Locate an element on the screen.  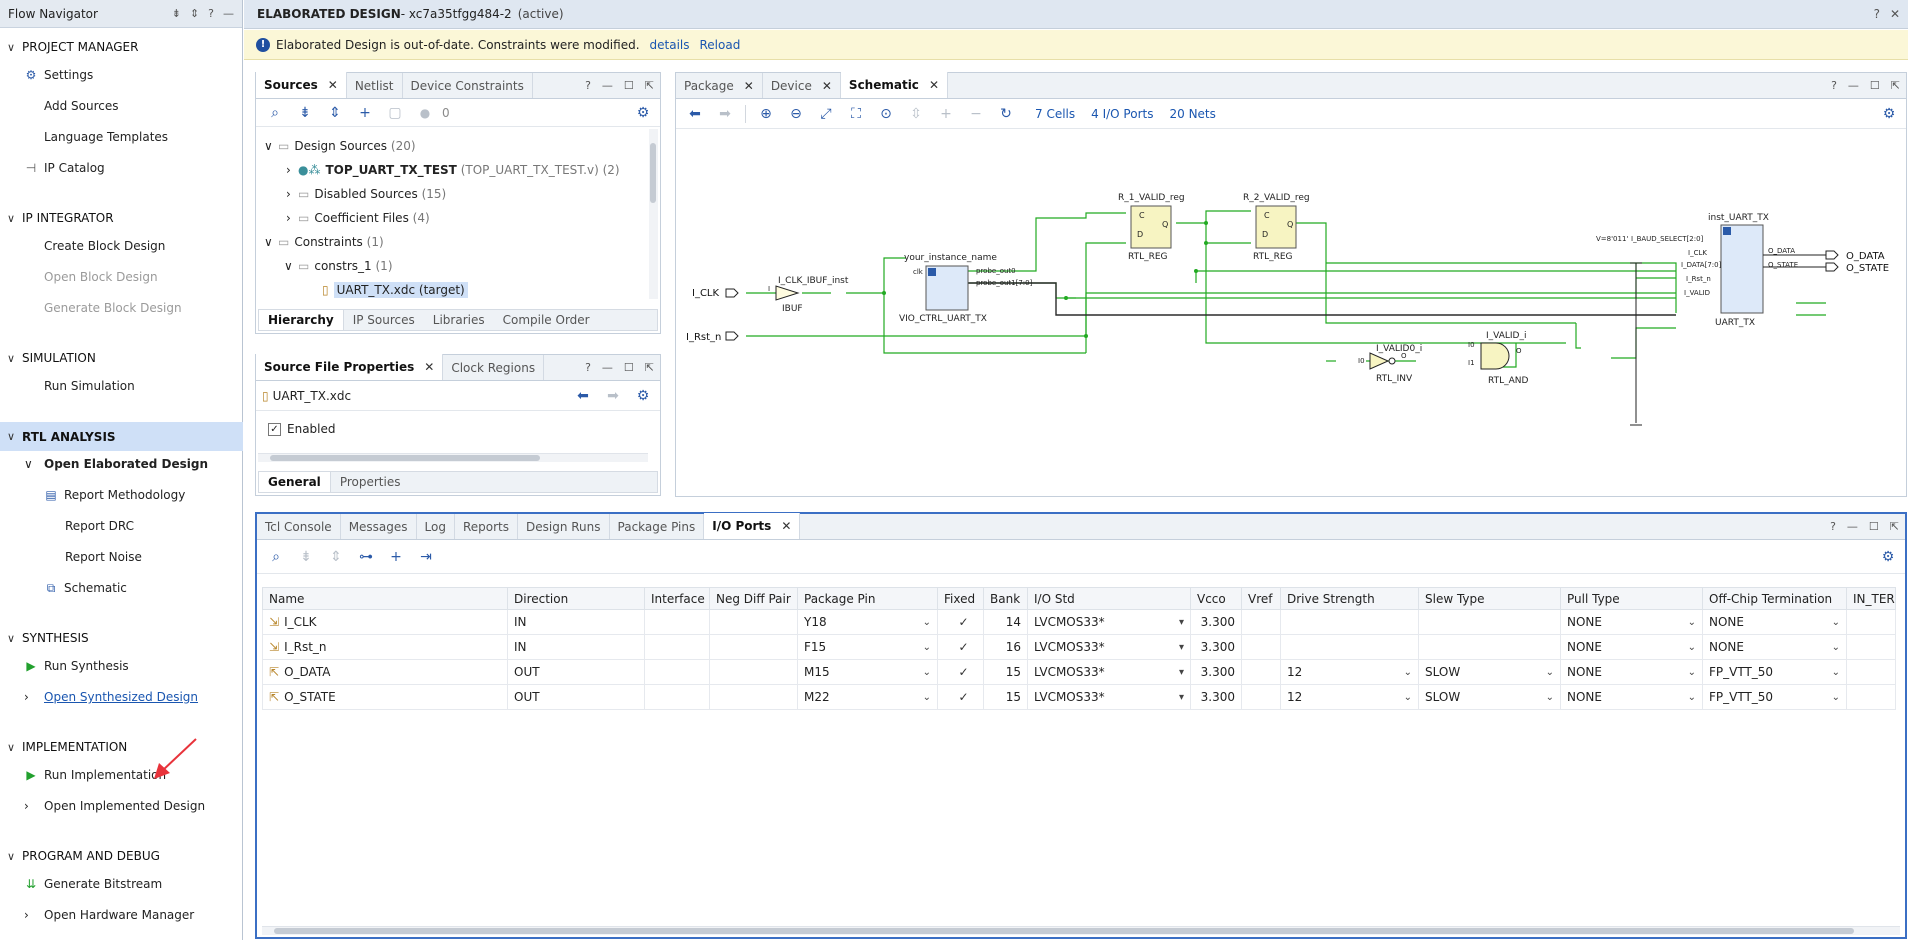
vref-cell is located at coordinates (1261, 622).